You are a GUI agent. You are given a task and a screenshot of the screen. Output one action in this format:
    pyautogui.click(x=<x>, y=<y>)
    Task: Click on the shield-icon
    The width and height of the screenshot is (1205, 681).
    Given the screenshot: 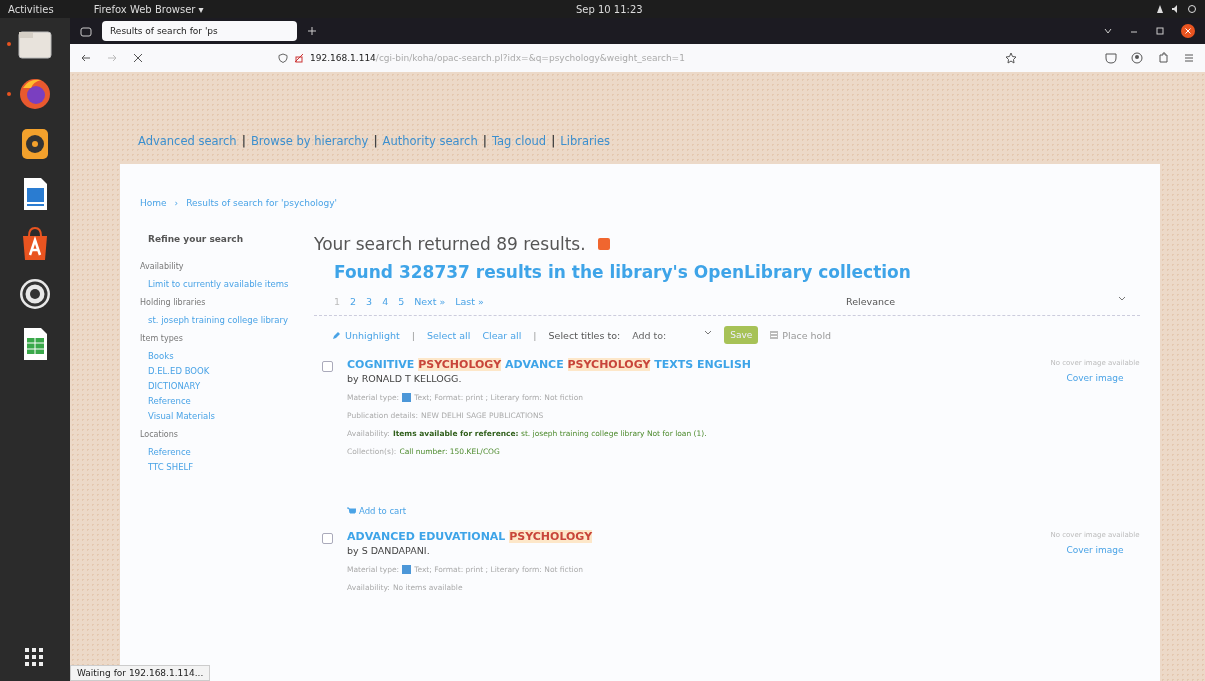 What is the action you would take?
    pyautogui.click(x=283, y=58)
    